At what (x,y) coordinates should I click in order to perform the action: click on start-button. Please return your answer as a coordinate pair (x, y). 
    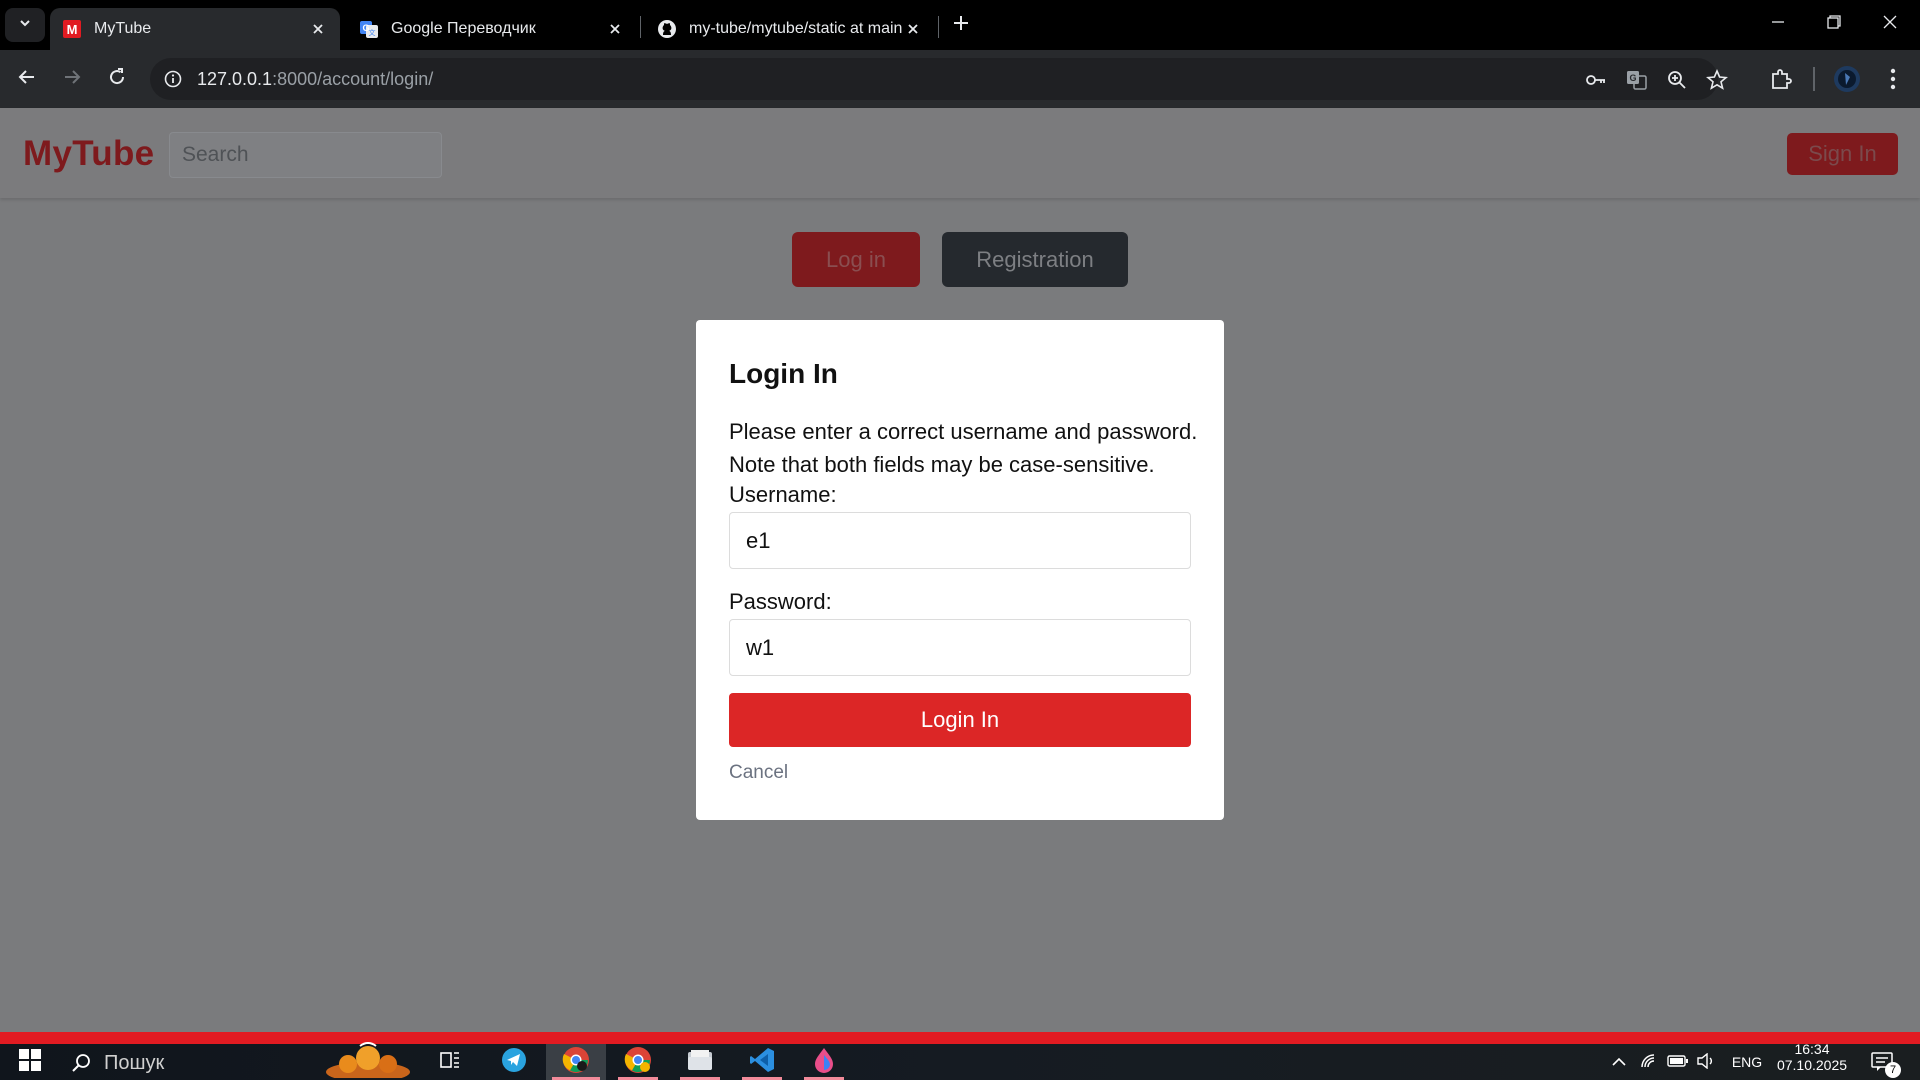
    Looking at the image, I should click on (30, 1062).